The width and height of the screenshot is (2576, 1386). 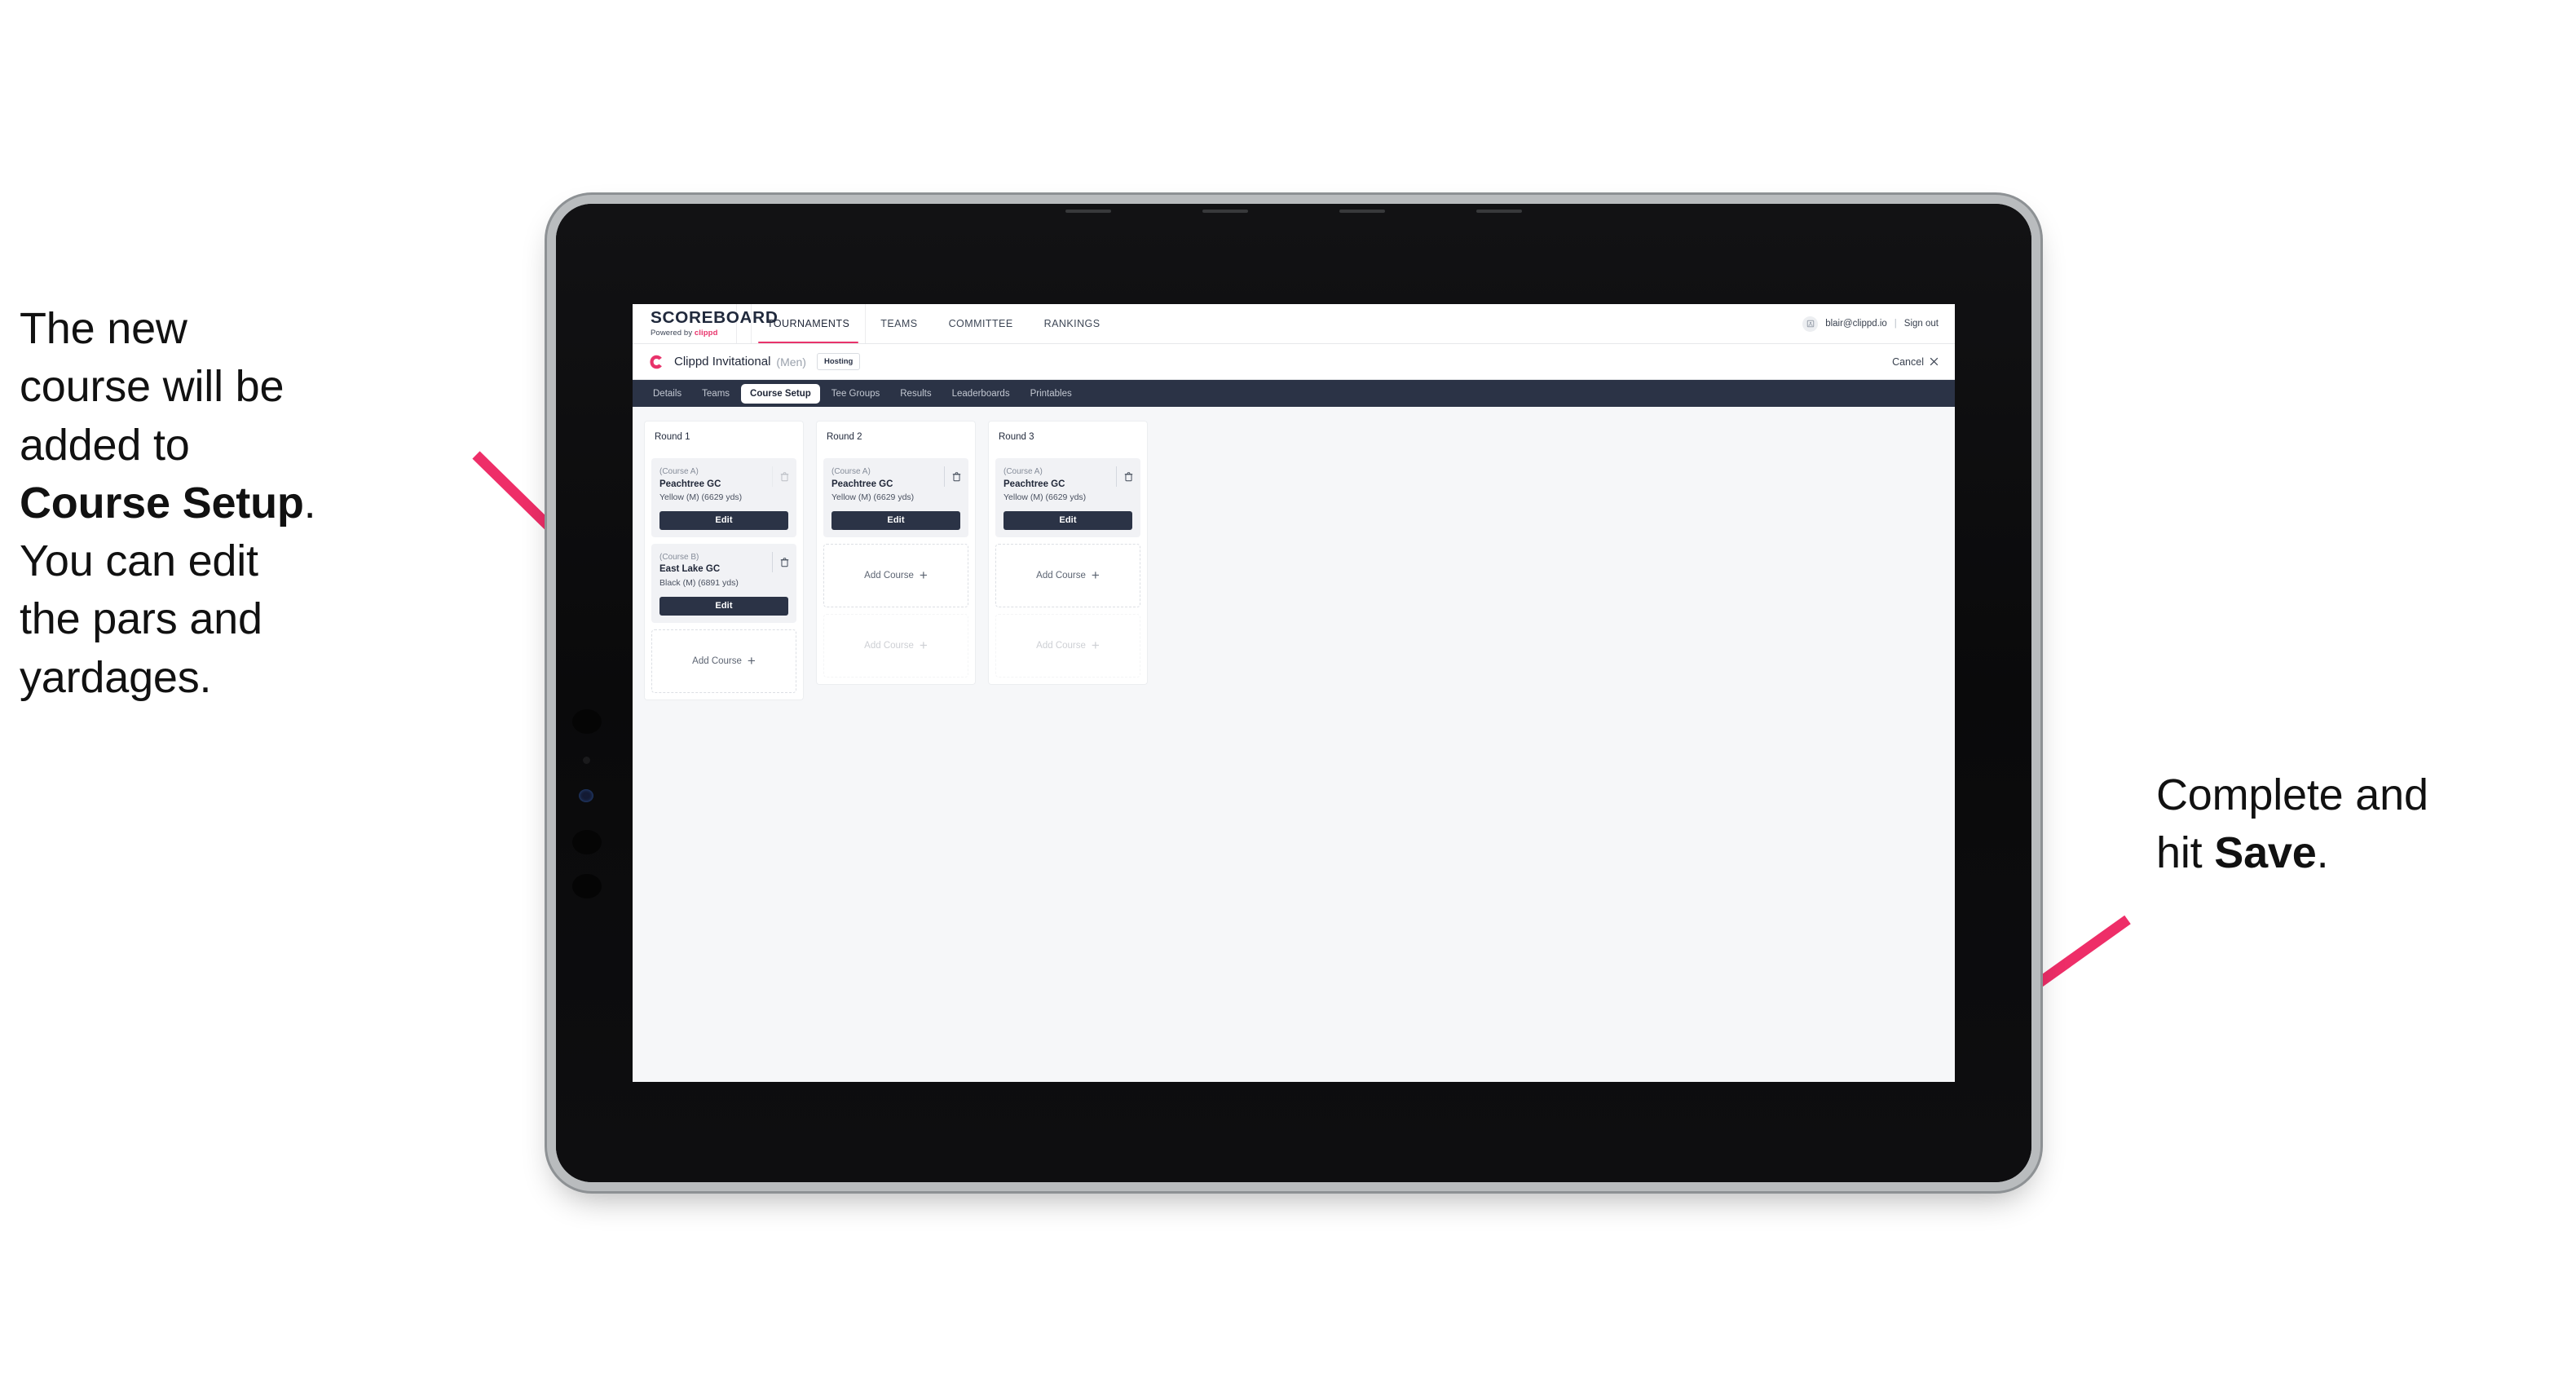 I want to click on nav-label: TOURNAMENTS, so click(x=808, y=324).